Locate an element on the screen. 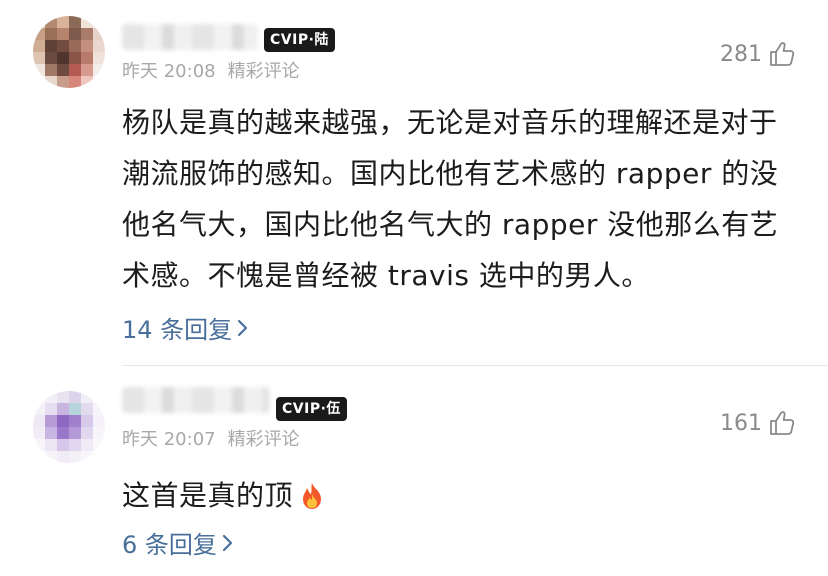 Image resolution: width=828 pixels, height=576 pixels. comment-text-content: 这首是真的顶 is located at coordinates (208, 495).